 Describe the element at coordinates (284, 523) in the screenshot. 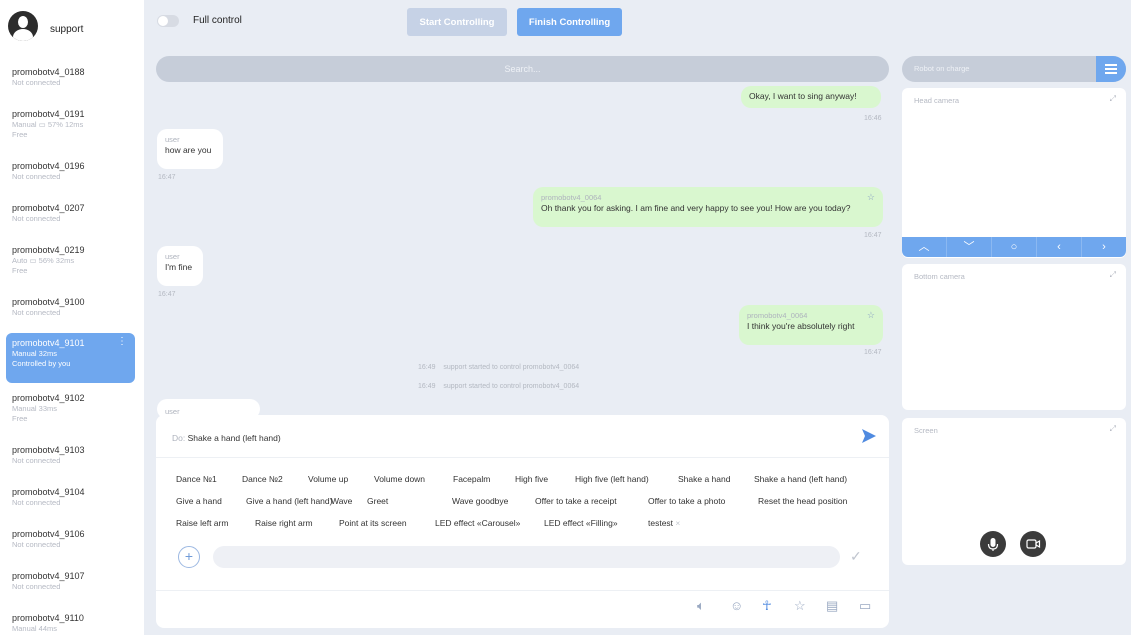

I see `command-chip: Raise right arm` at that location.